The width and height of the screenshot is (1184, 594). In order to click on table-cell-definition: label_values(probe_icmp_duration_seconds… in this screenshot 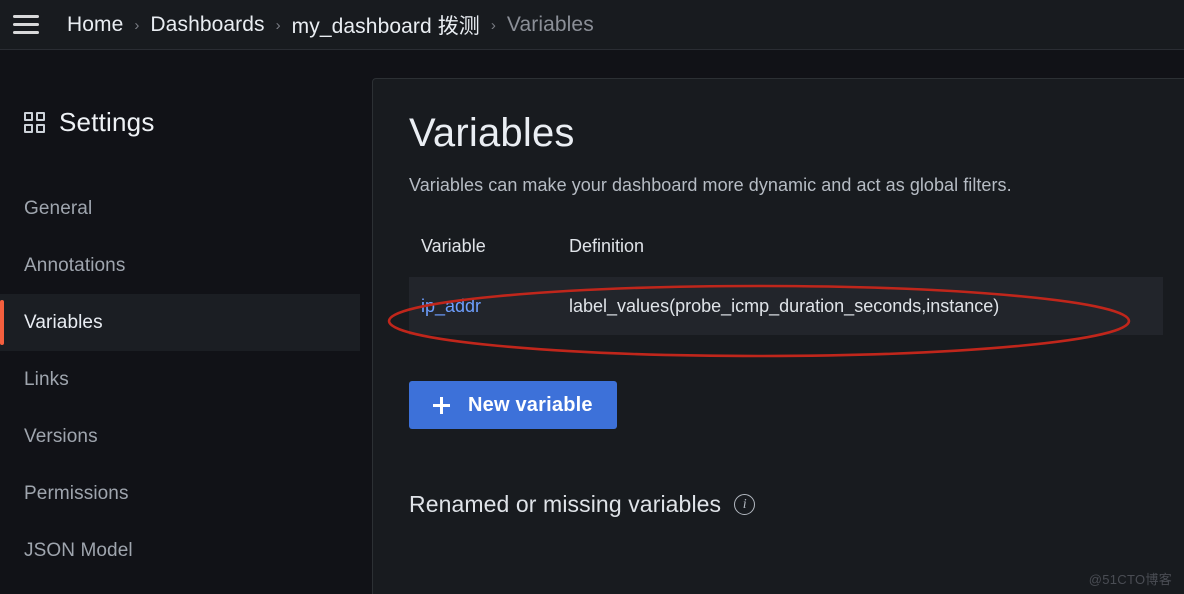, I will do `click(784, 305)`.